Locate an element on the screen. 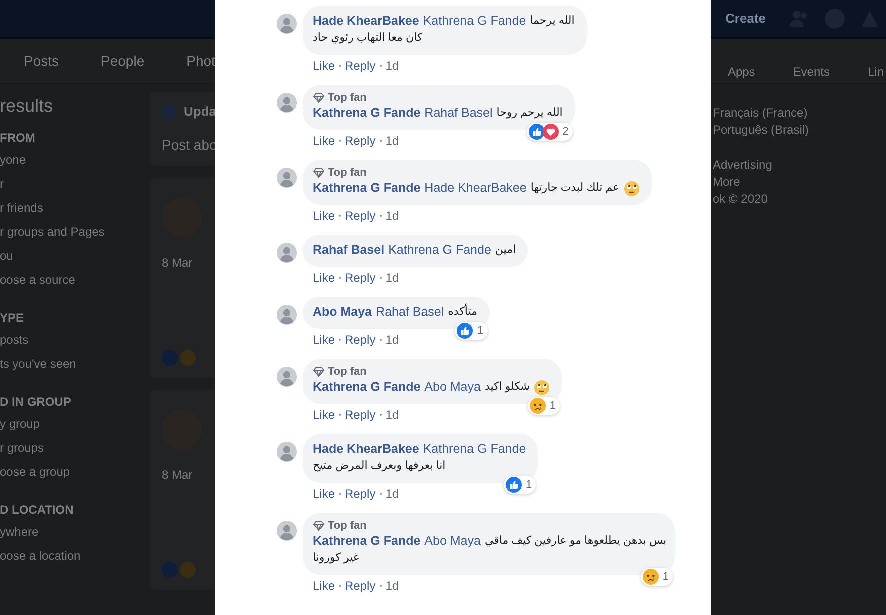 The width and height of the screenshot is (886, 615). filter-option: r groups and Pages is located at coordinates (75, 237).